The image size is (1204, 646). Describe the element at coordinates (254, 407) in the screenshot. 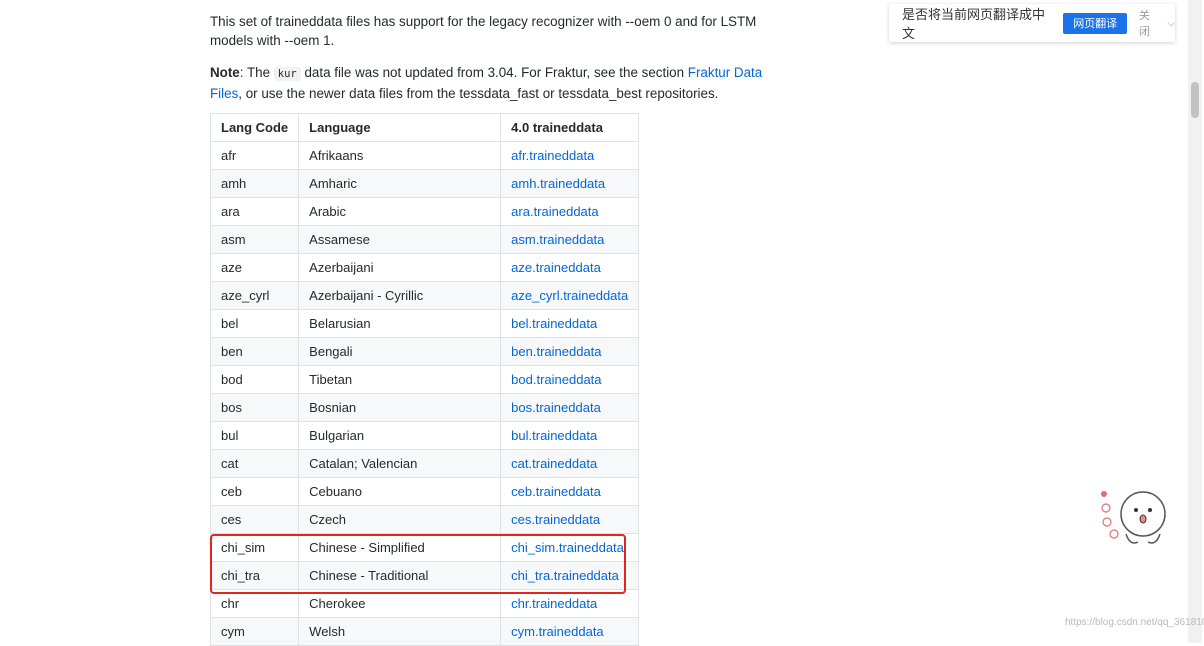

I see `lang-code-cell: bos` at that location.